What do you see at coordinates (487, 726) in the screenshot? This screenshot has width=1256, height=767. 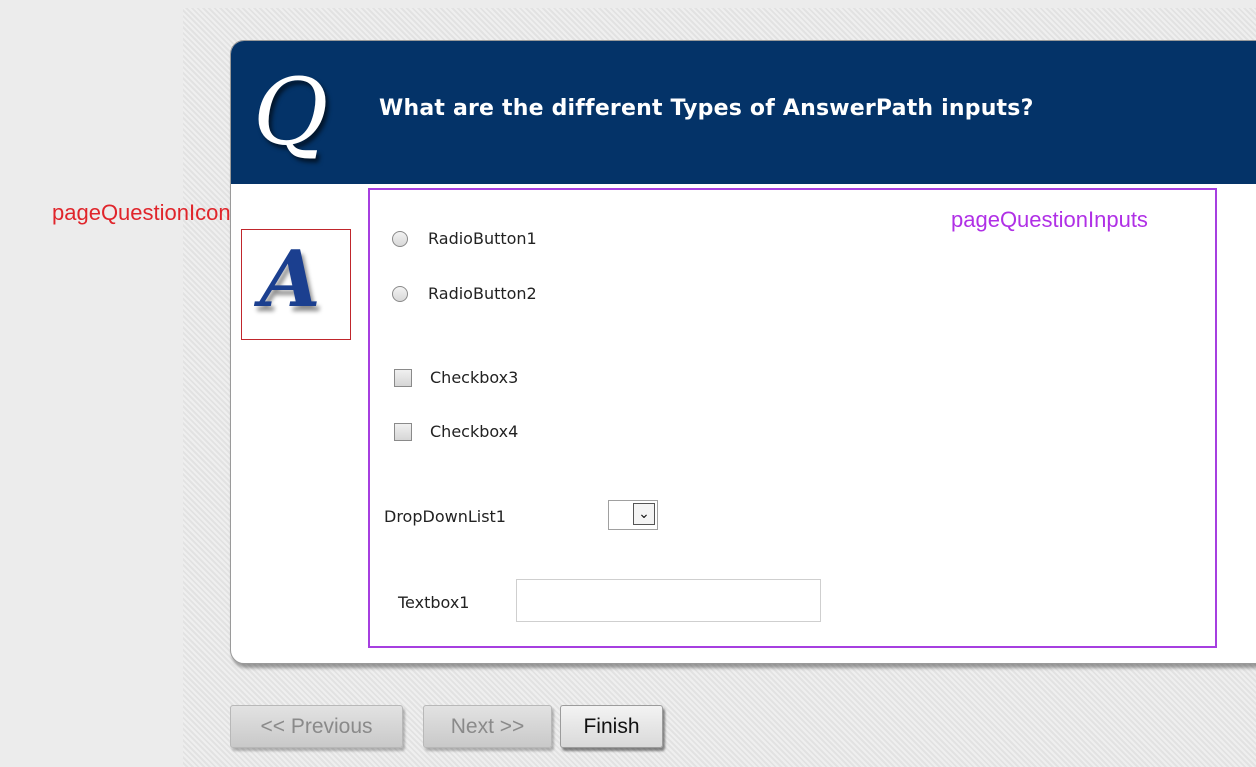 I see `next-button: Next >>` at bounding box center [487, 726].